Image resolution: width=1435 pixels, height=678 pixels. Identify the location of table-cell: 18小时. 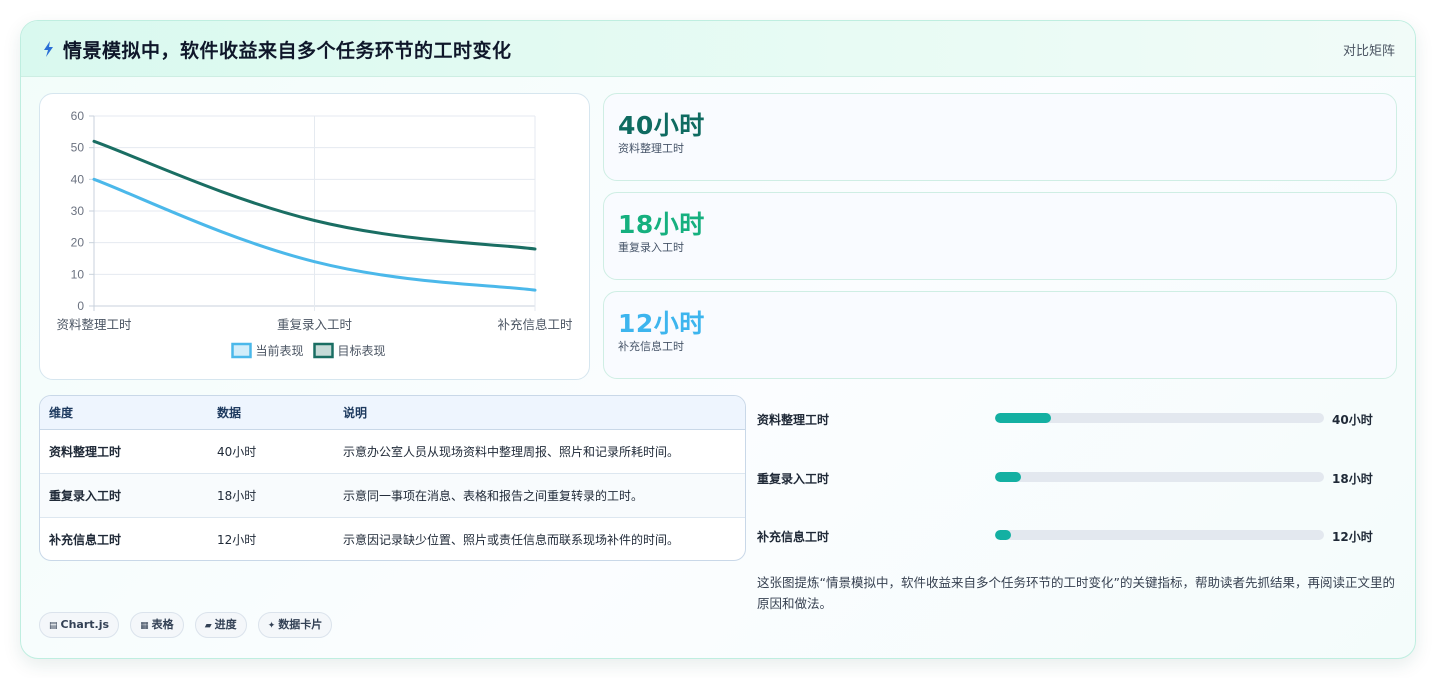
(271, 495).